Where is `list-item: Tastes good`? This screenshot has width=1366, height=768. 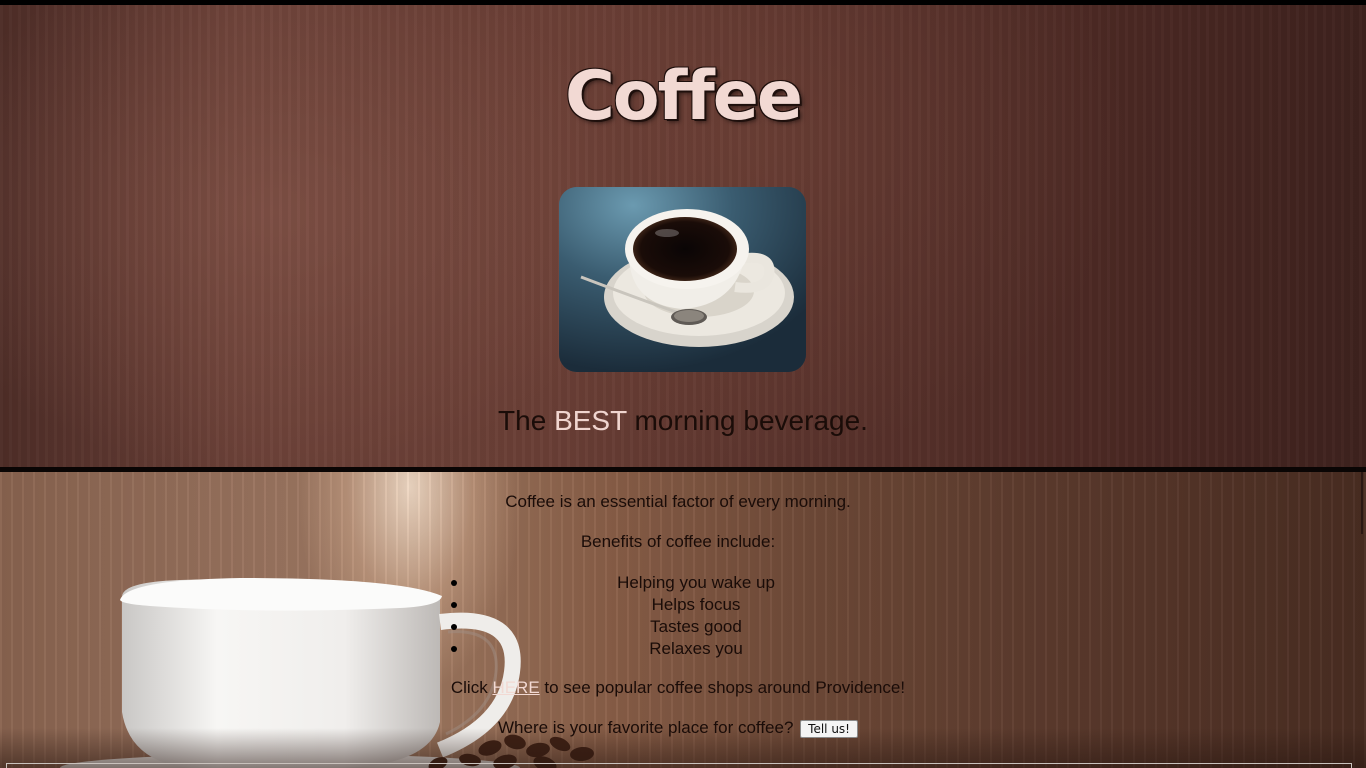 list-item: Tastes good is located at coordinates (694, 627).